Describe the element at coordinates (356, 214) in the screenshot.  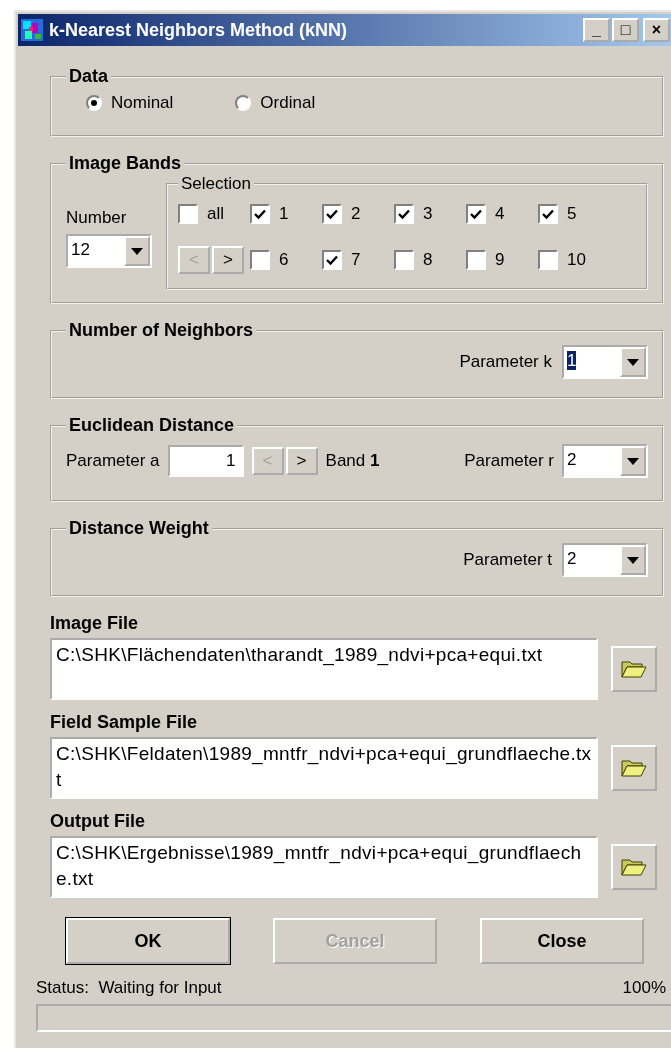
I see `checkbox-label: 2` at that location.